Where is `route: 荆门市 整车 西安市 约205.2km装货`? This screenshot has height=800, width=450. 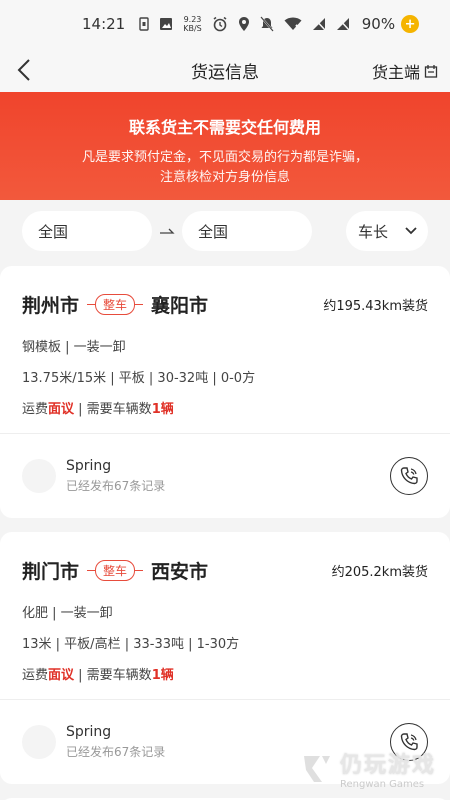
route: 荆门市 整车 西安市 约205.2km装货 is located at coordinates (225, 570).